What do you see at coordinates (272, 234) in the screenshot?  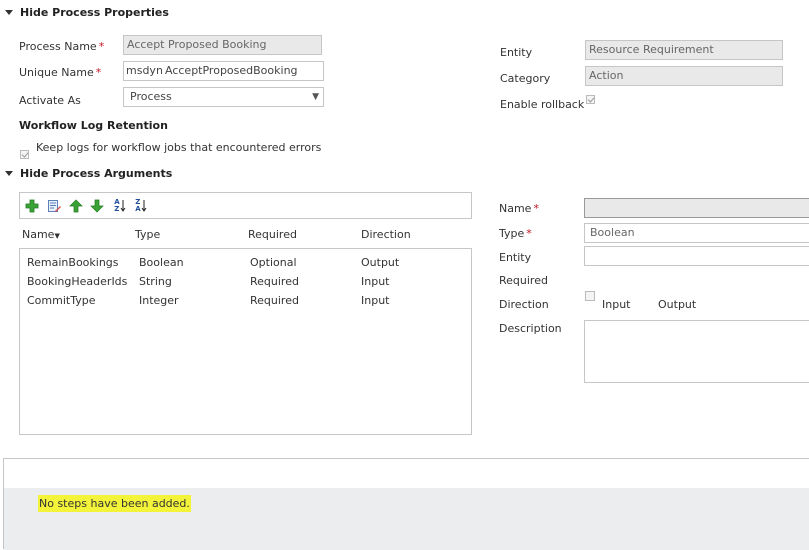 I see `column-header-required: Required` at bounding box center [272, 234].